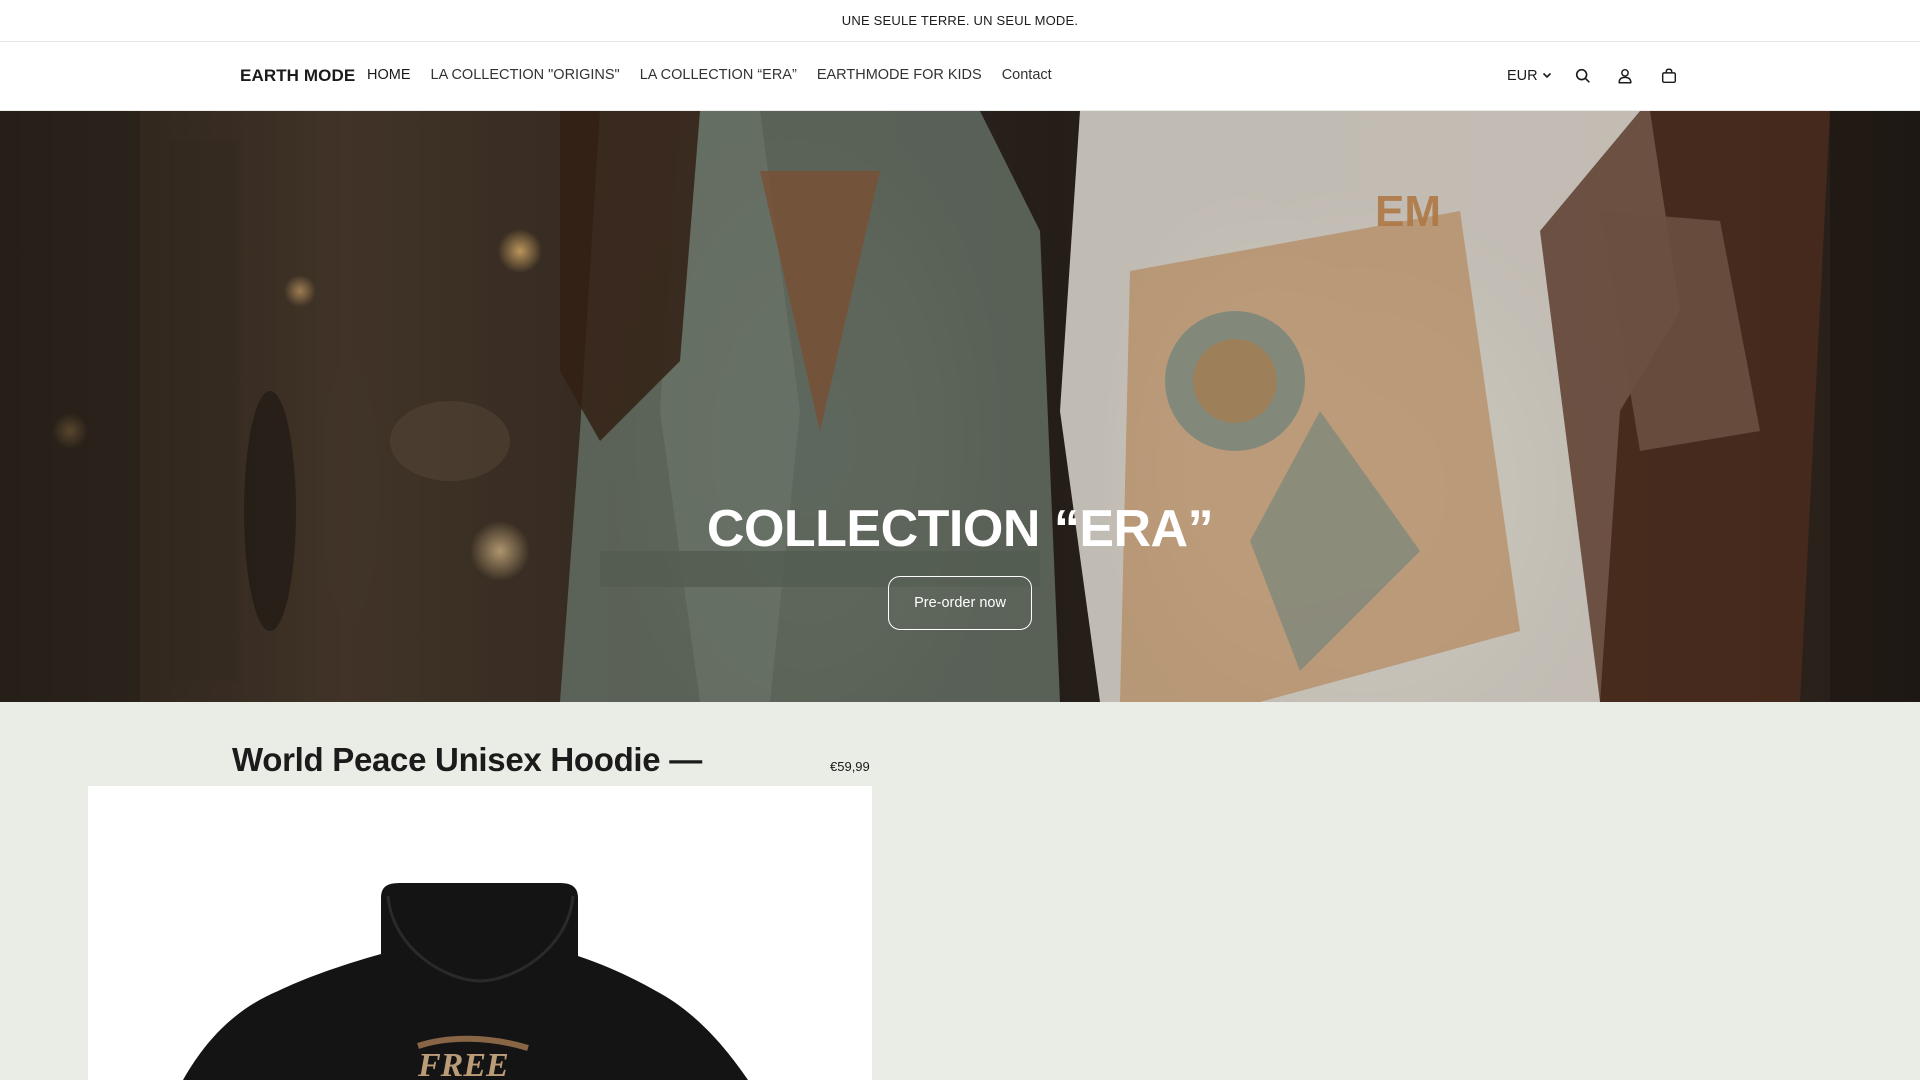  I want to click on account-icon, so click(1625, 76).